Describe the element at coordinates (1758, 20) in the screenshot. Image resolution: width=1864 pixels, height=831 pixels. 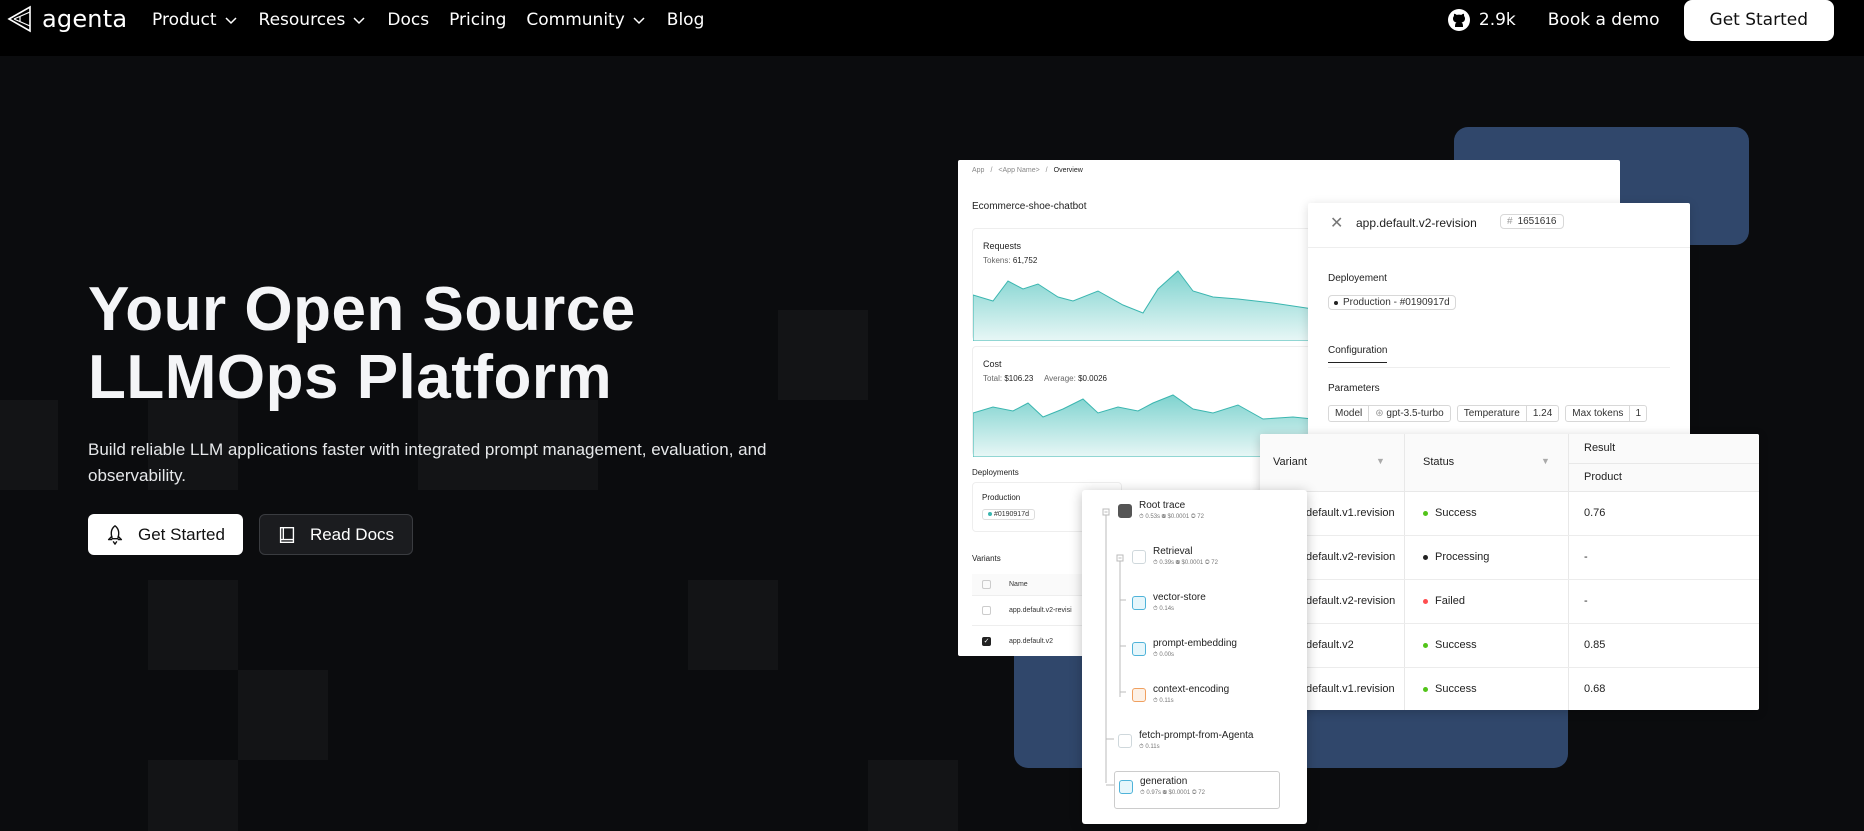
I see `nav-get-started-button: Get Started` at that location.